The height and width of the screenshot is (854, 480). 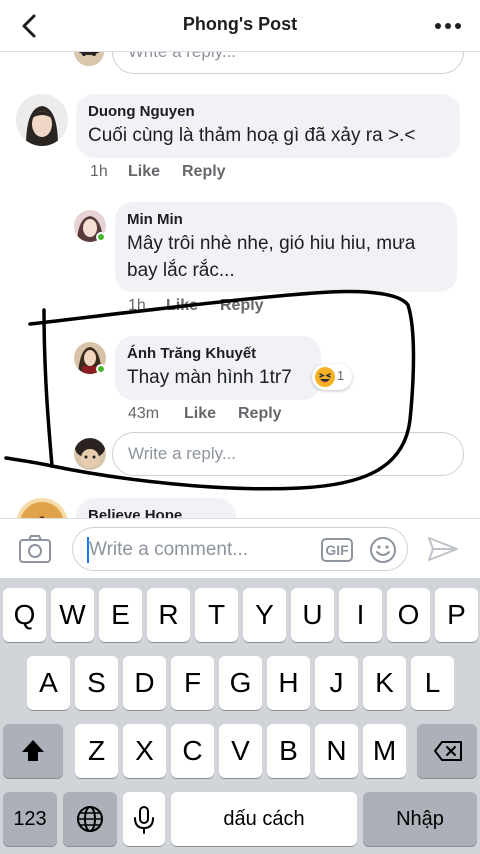 What do you see at coordinates (72, 615) in the screenshot?
I see `key-w: W` at bounding box center [72, 615].